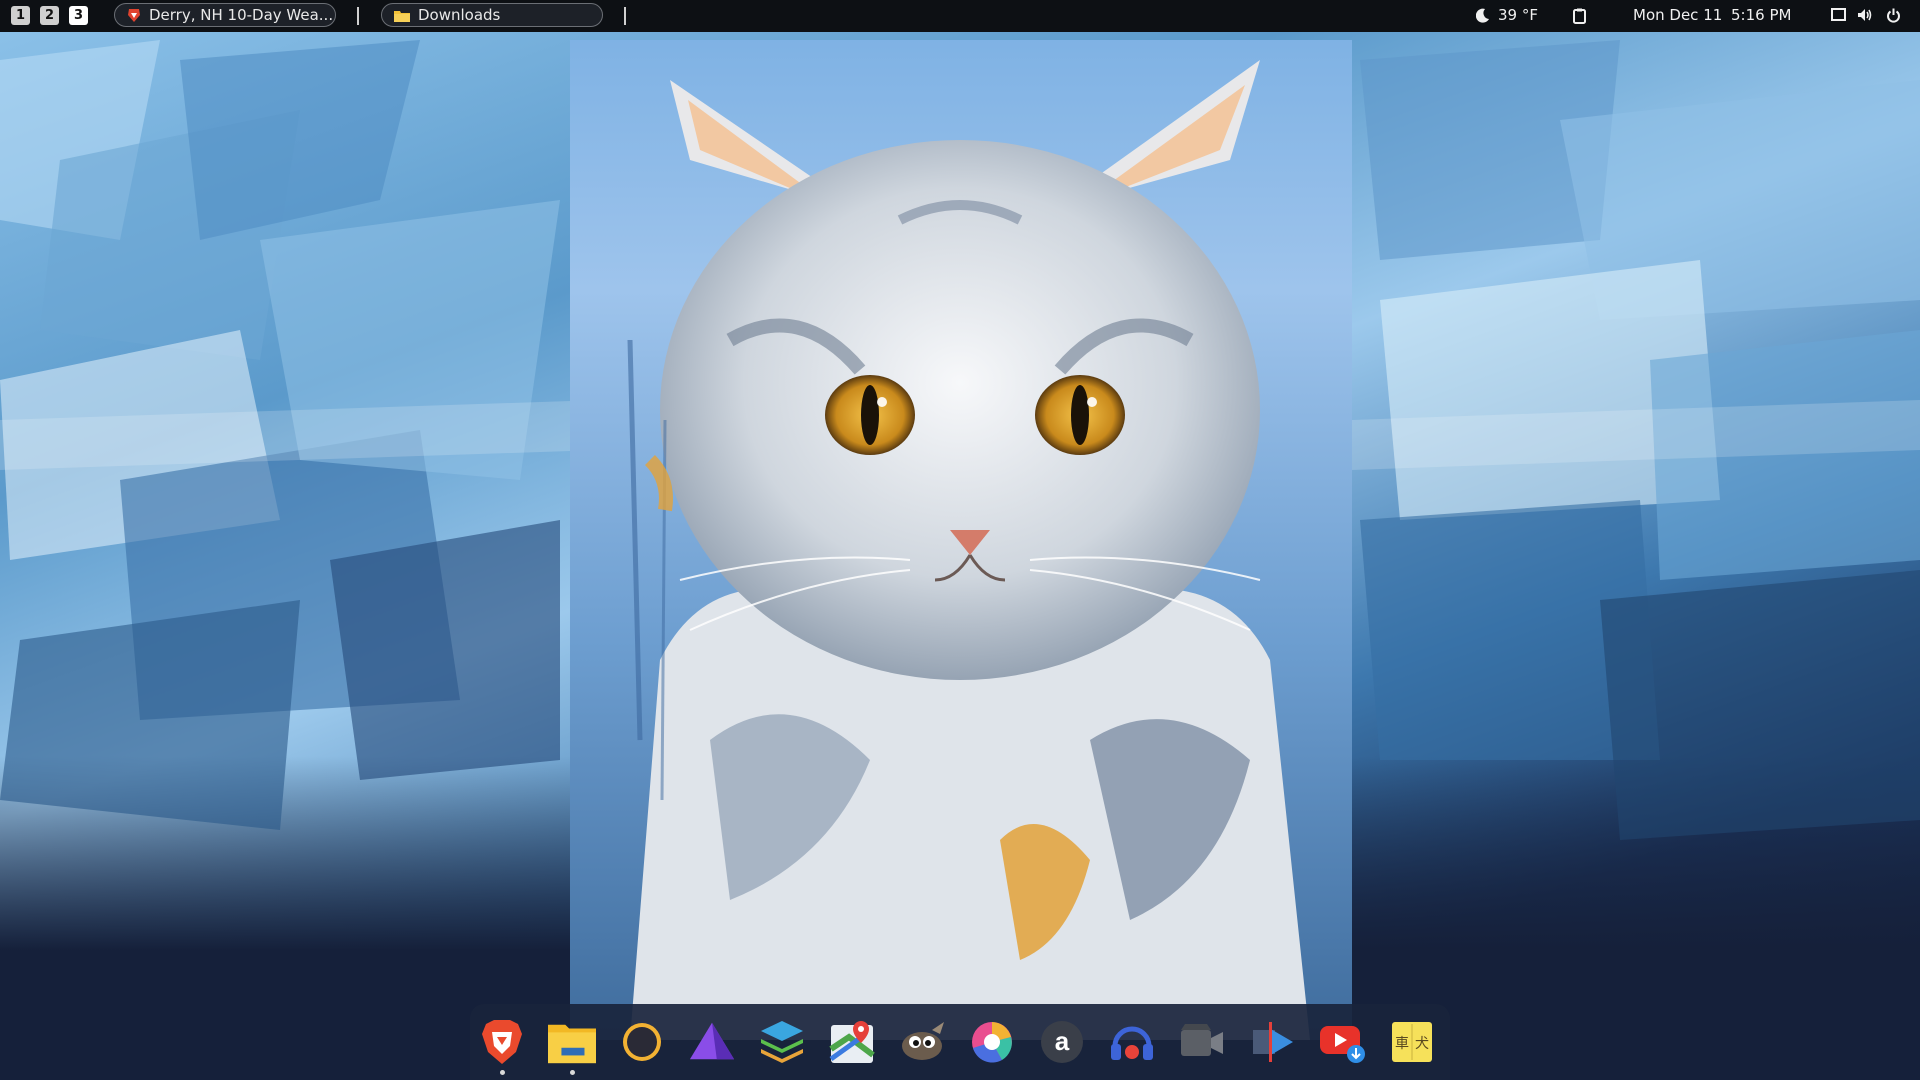 Image resolution: width=1920 pixels, height=1080 pixels. Describe the element at coordinates (1579, 16) in the screenshot. I see `clipboard-icon` at that location.